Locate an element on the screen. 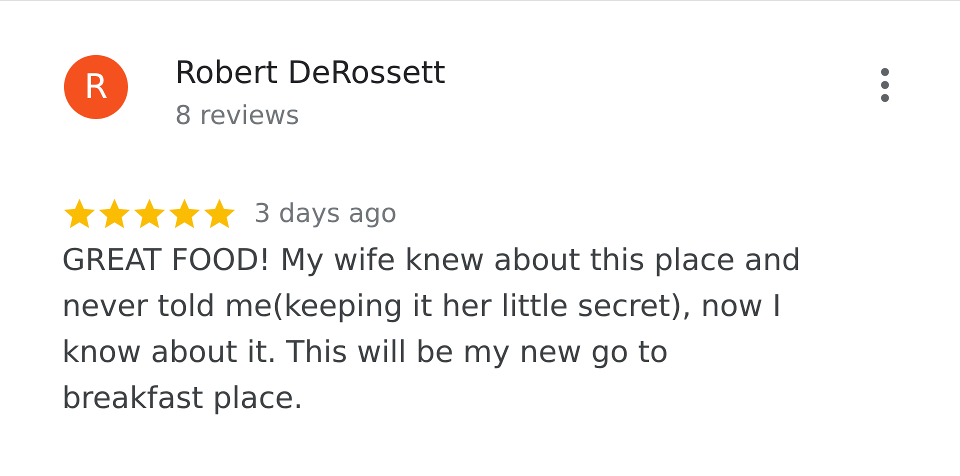  more-options-icon is located at coordinates (885, 85).